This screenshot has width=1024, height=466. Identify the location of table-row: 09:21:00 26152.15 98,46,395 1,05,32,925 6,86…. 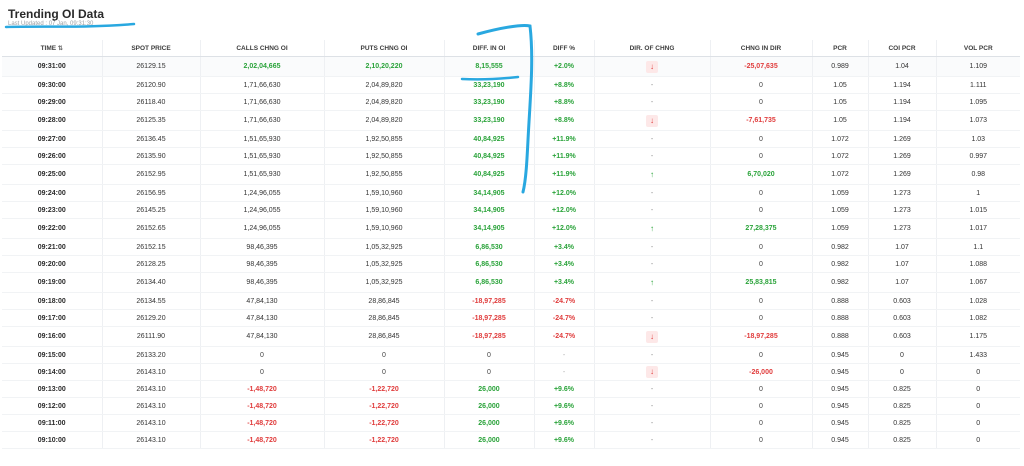
(511, 247).